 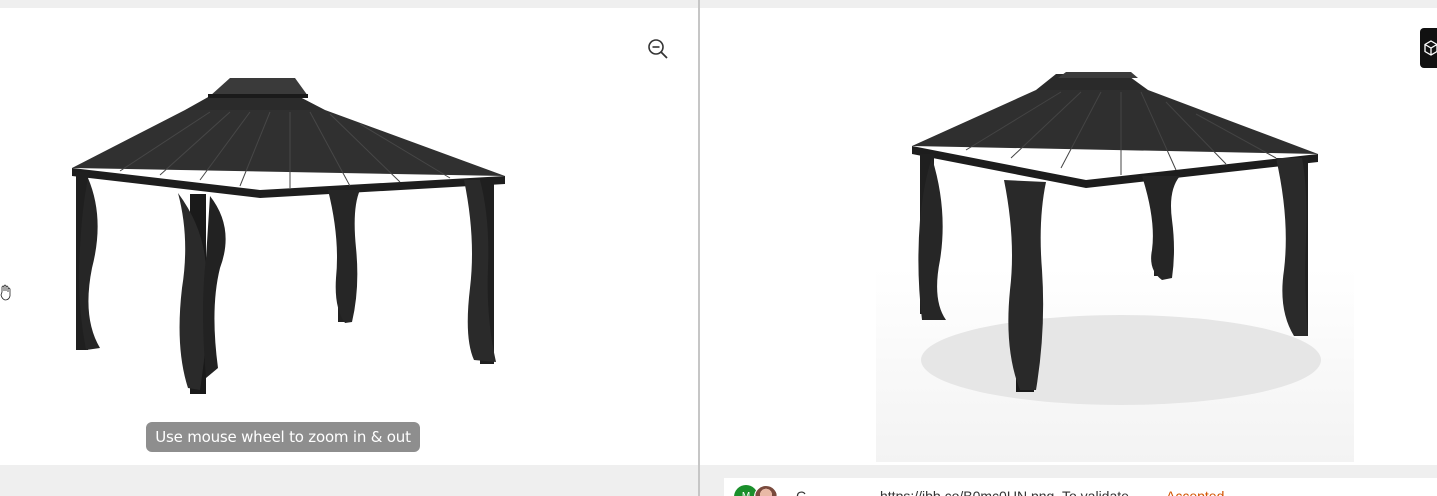 What do you see at coordinates (766, 490) in the screenshot?
I see `user-avatar-photo` at bounding box center [766, 490].